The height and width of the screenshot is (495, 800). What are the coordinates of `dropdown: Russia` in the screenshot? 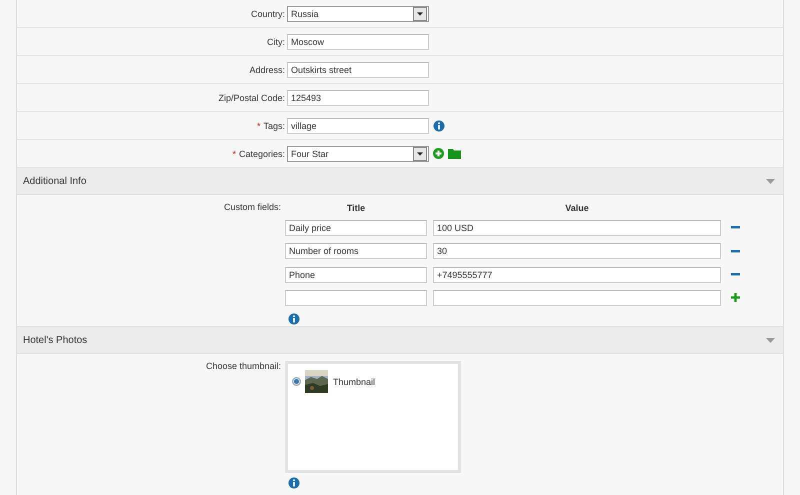 It's located at (358, 14).